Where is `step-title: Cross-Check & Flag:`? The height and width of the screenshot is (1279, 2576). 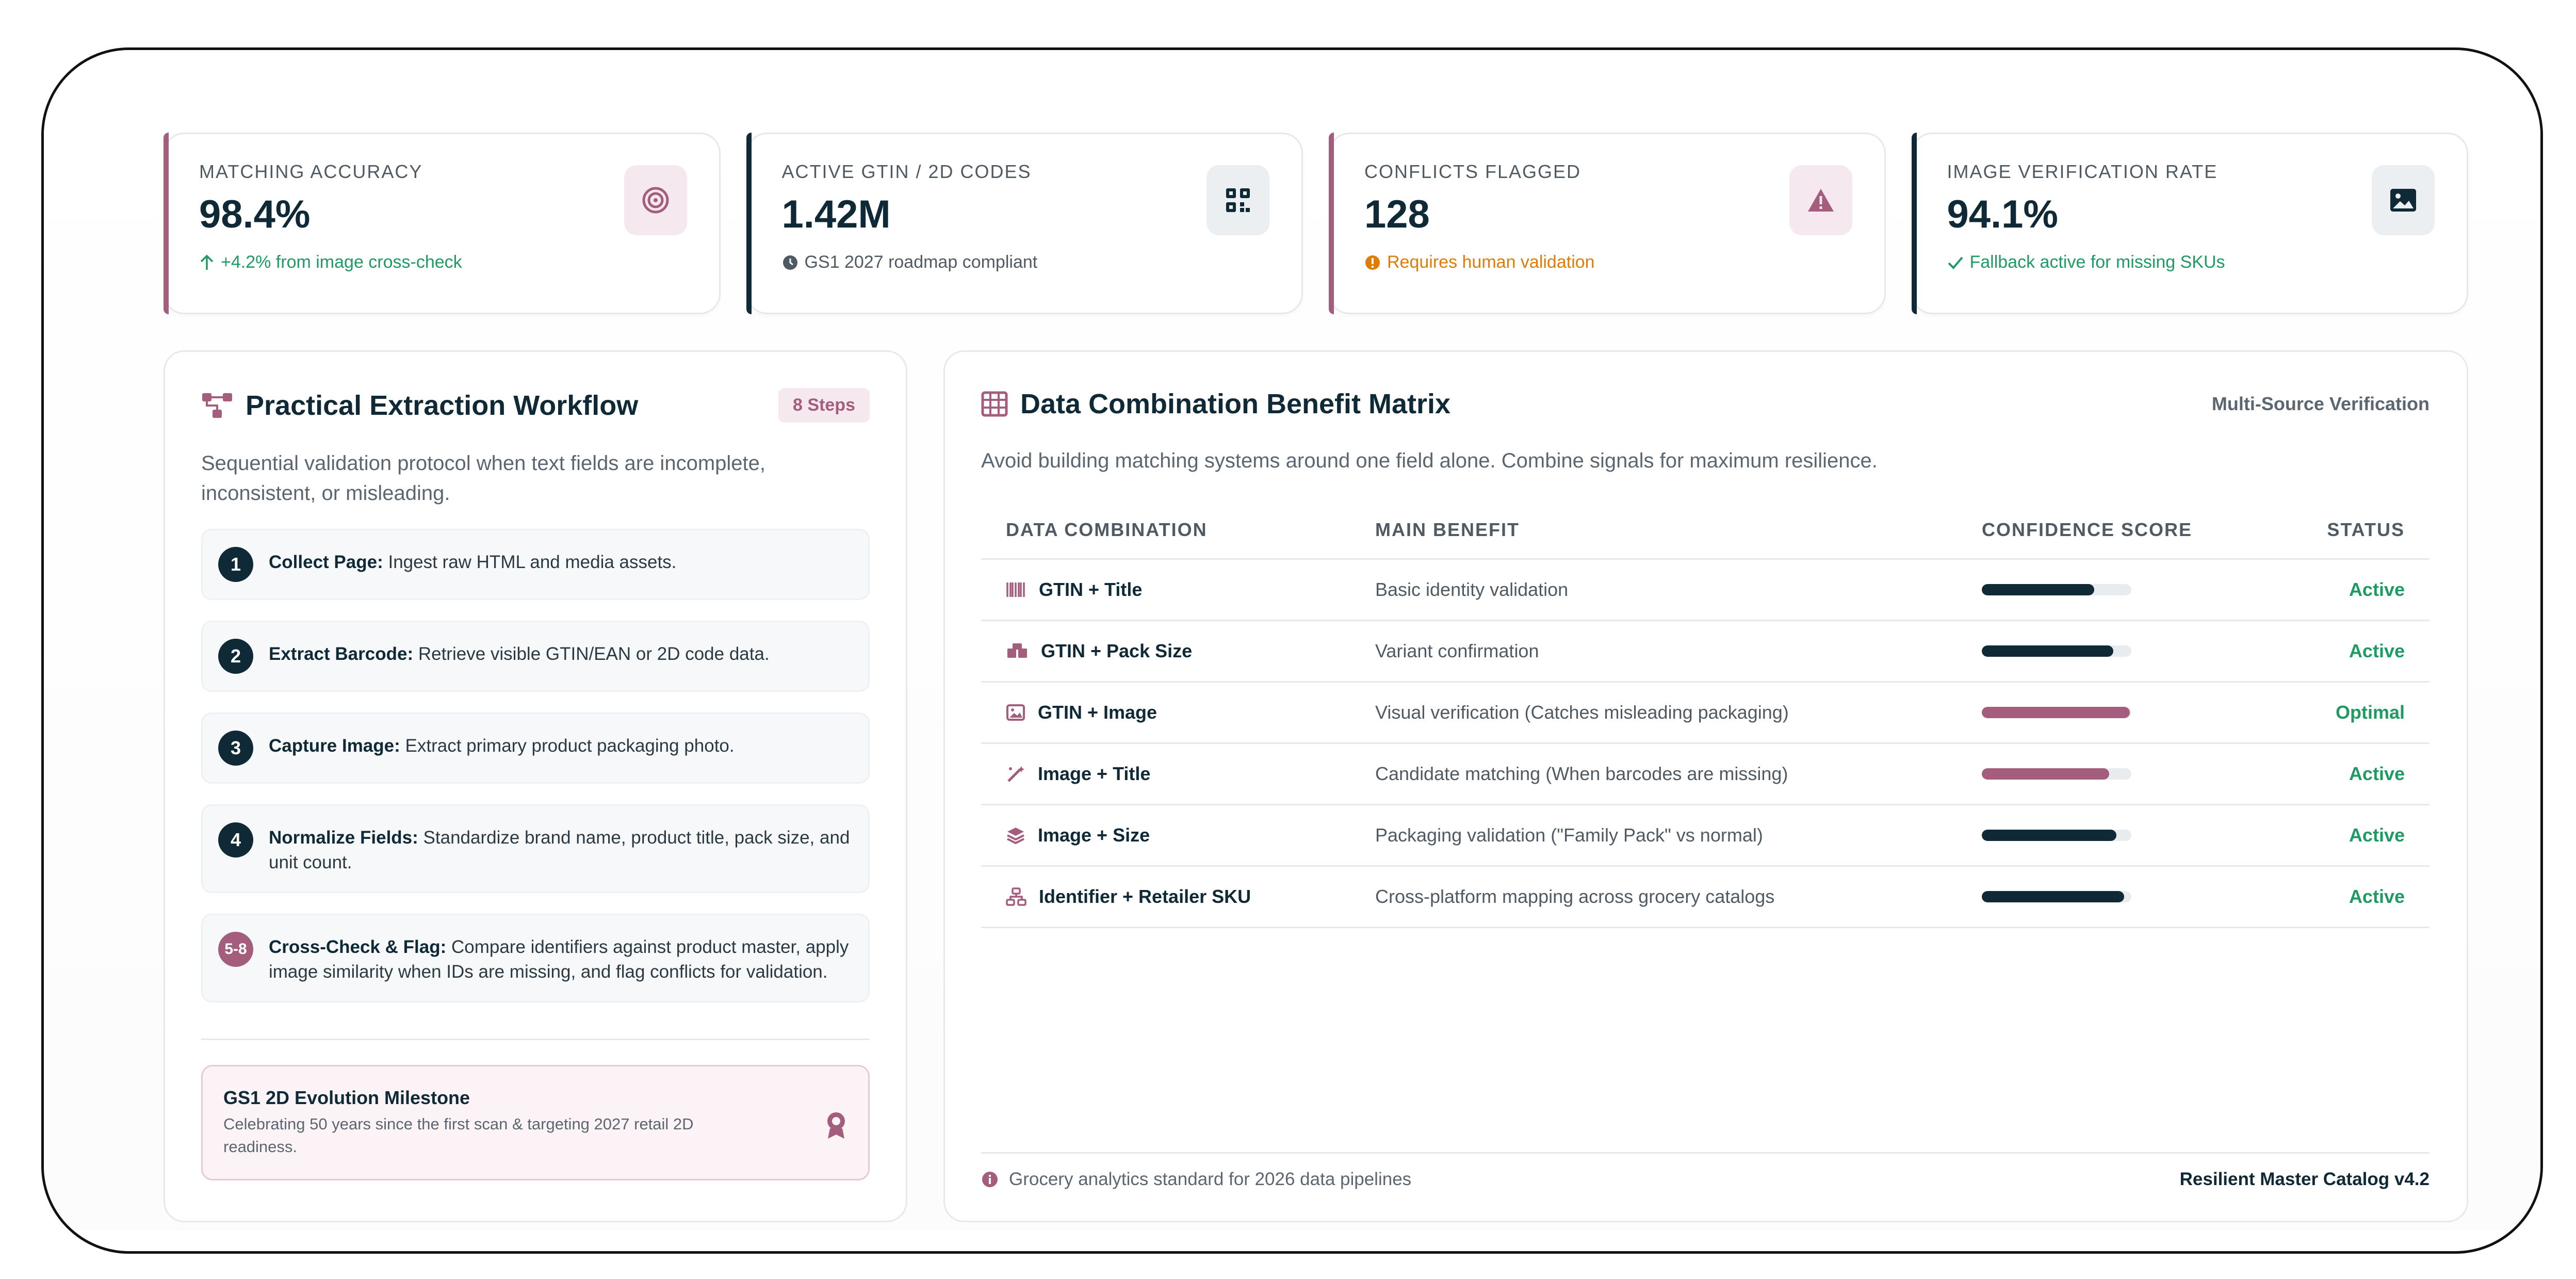 step-title: Cross-Check & Flag: is located at coordinates (358, 947).